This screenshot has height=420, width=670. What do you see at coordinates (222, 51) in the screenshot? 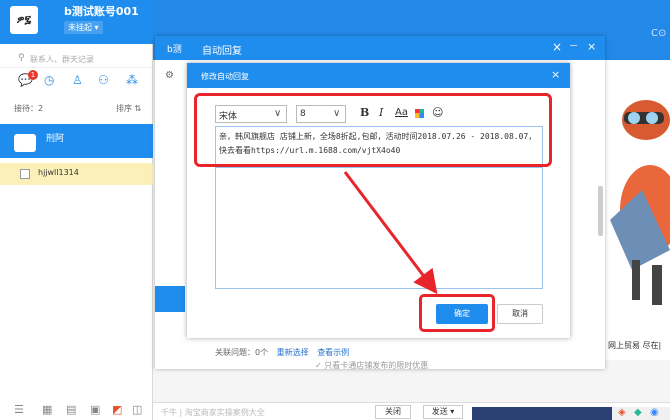
I see `dialog-title: 自动回复` at bounding box center [222, 51].